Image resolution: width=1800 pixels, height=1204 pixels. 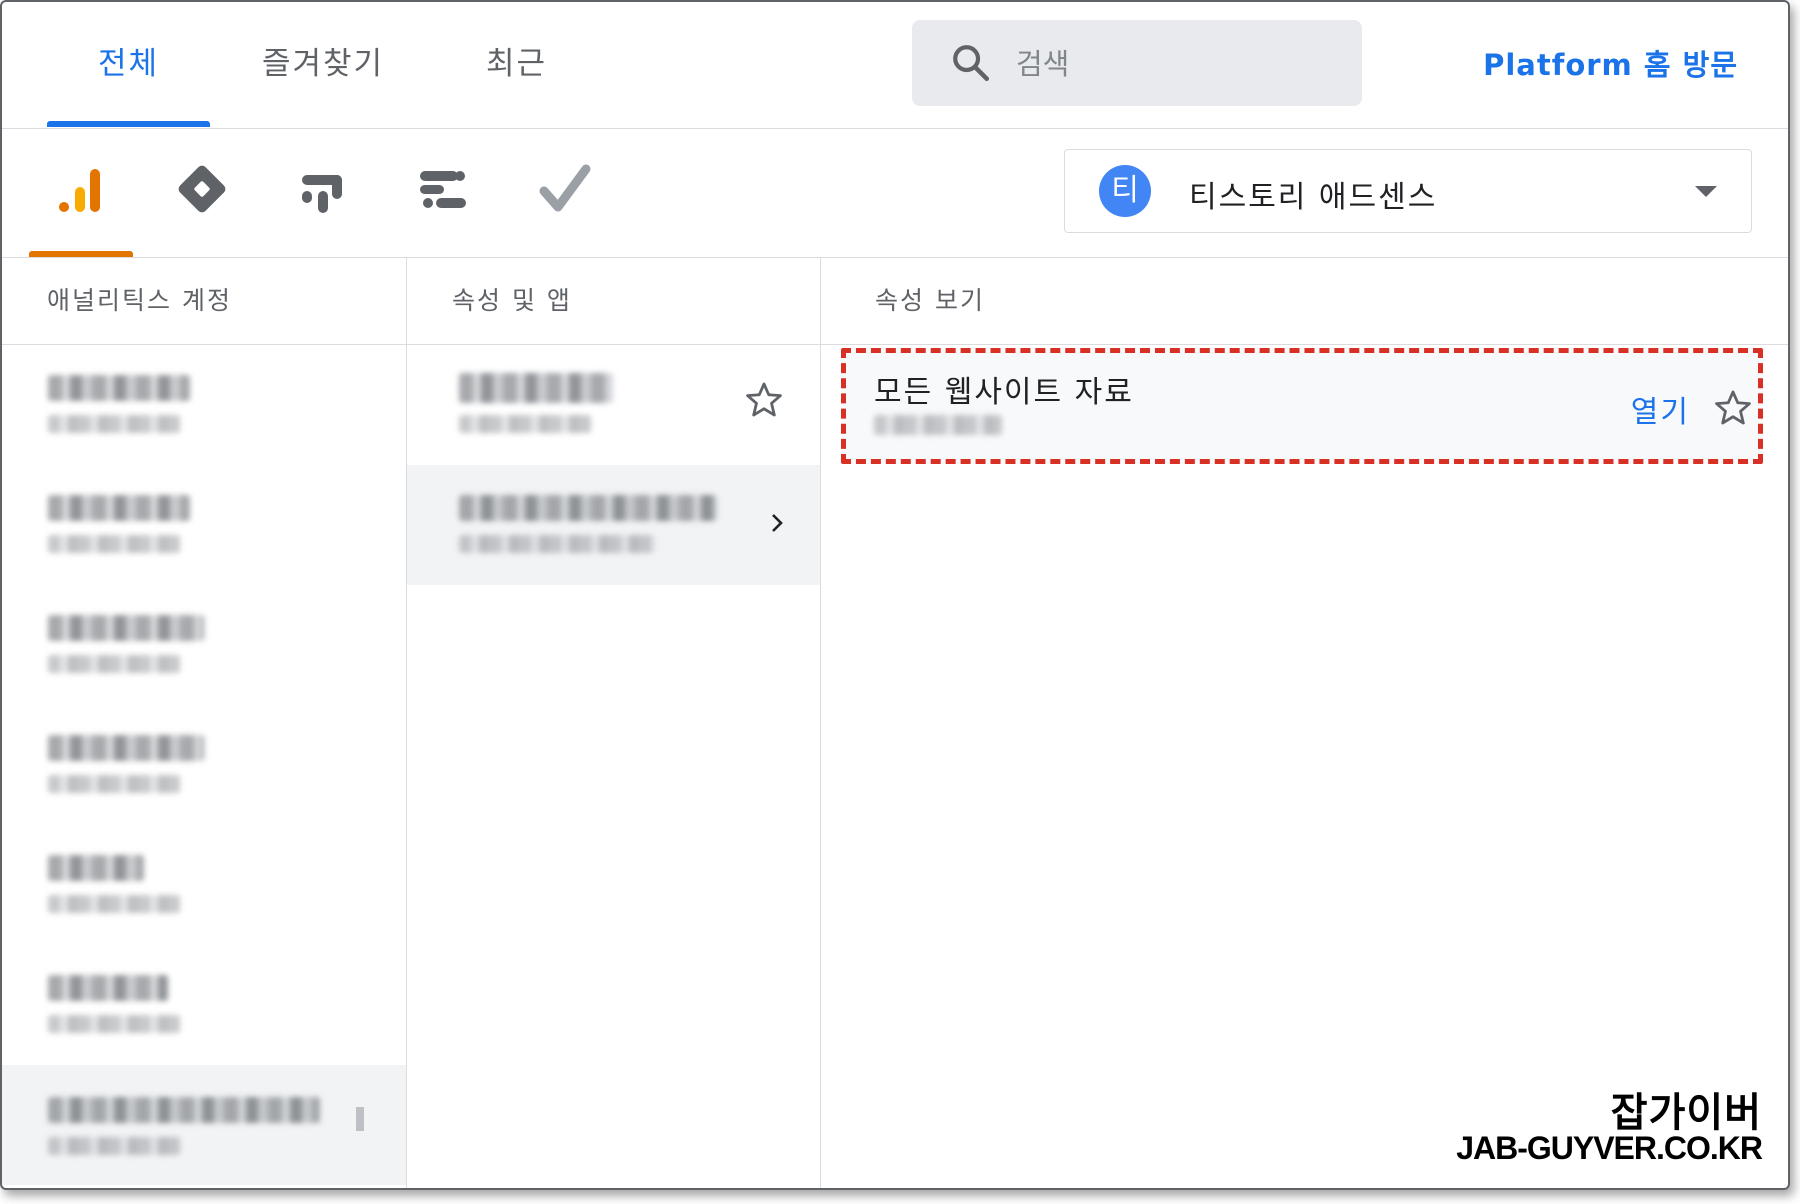 I want to click on analytics-icon, so click(x=82, y=189).